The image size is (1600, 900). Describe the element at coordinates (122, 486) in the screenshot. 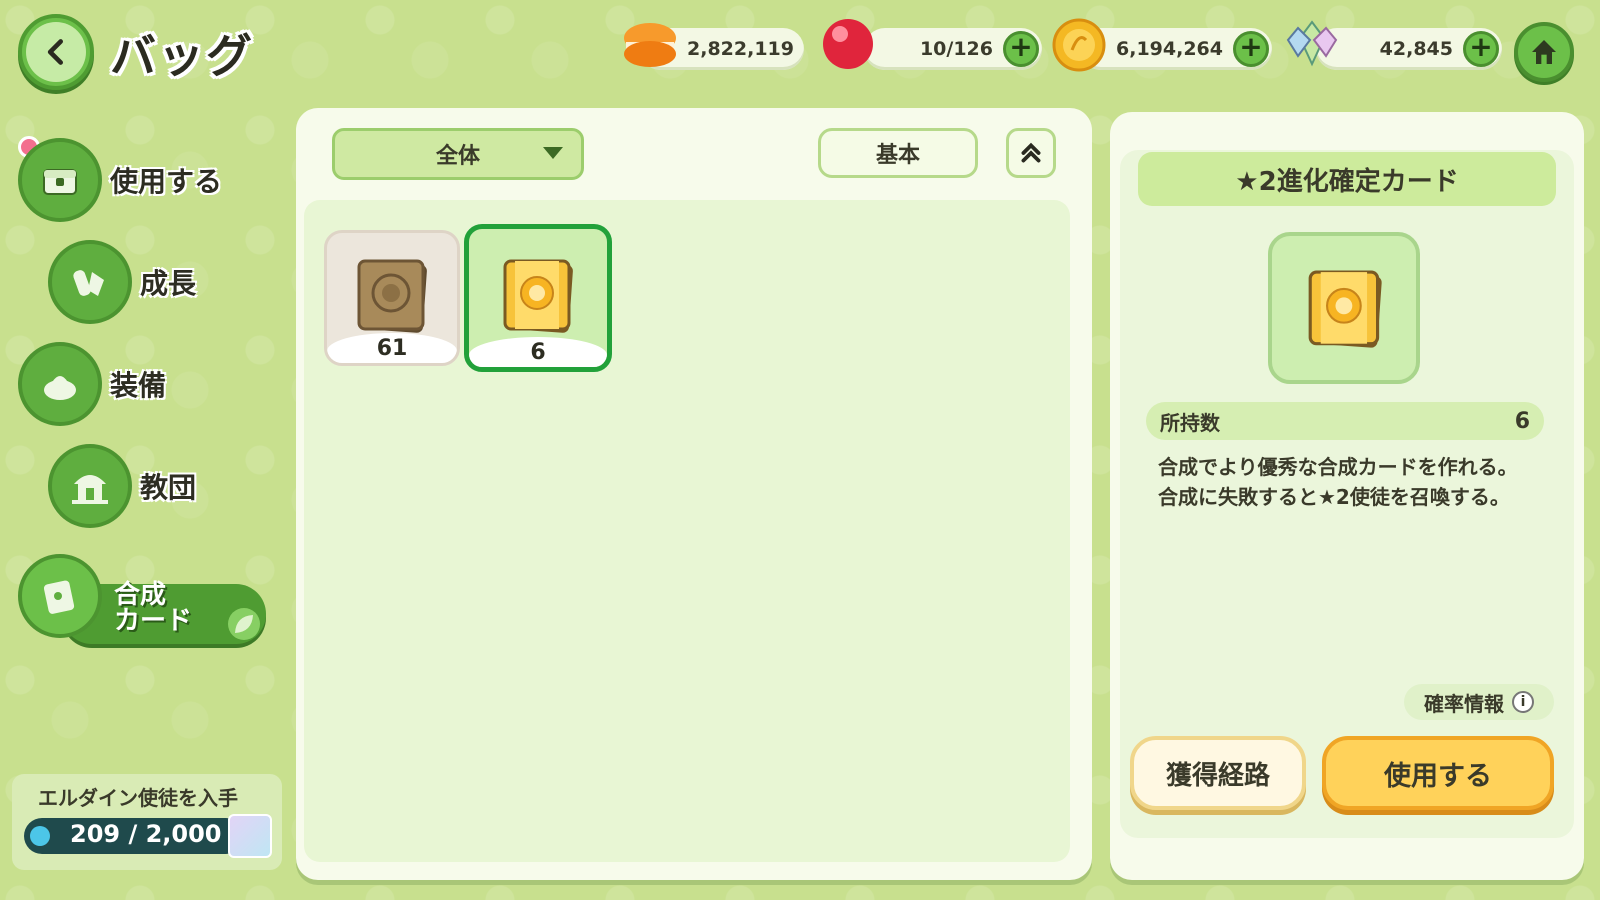

I see `sidebar-item-order: 教団` at that location.